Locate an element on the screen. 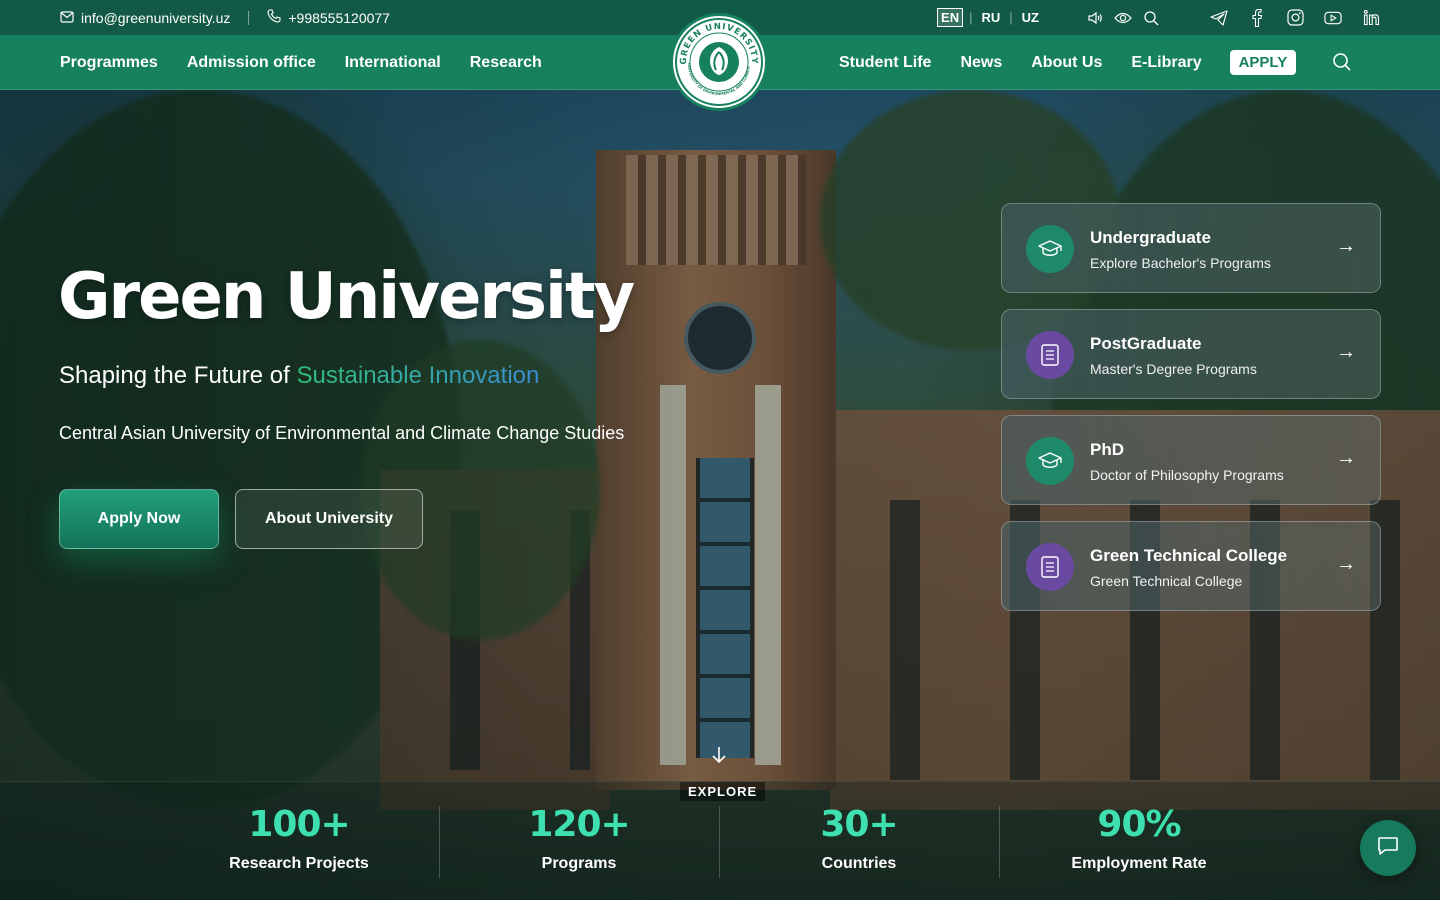 The width and height of the screenshot is (1440, 900). email-link: info@greenuniversity.uz is located at coordinates (145, 18).